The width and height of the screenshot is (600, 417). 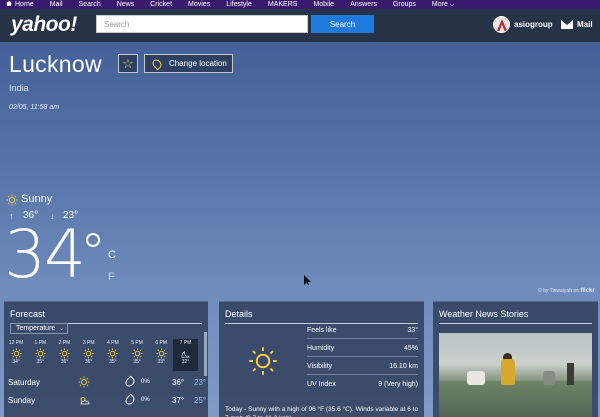 I want to click on hour-time: 12 PM, so click(x=16, y=343).